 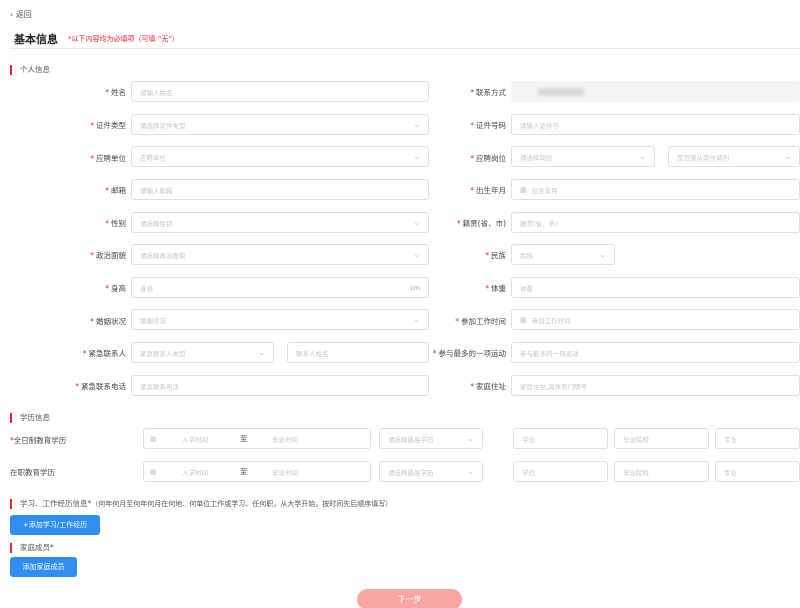 What do you see at coordinates (100, 386) in the screenshot?
I see `emergency-phone-label: * 紧急联系电话` at bounding box center [100, 386].